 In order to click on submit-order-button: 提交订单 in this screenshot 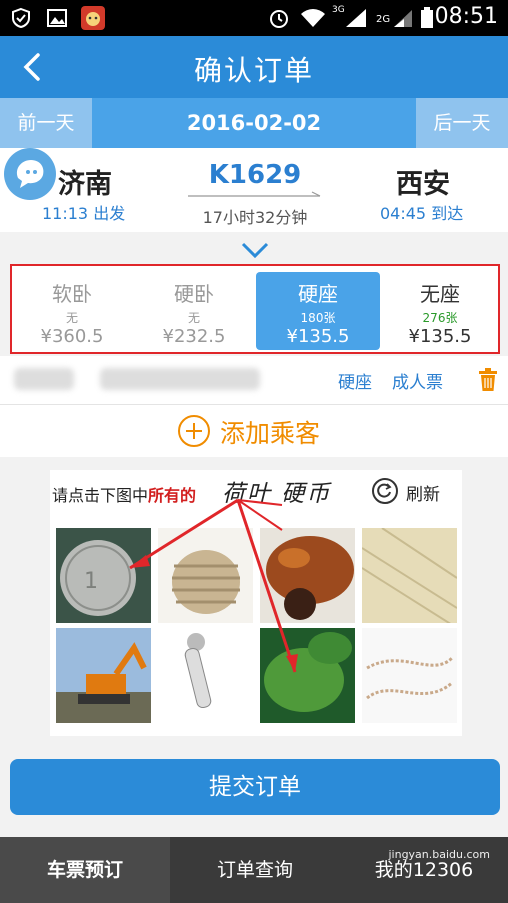, I will do `click(255, 787)`.